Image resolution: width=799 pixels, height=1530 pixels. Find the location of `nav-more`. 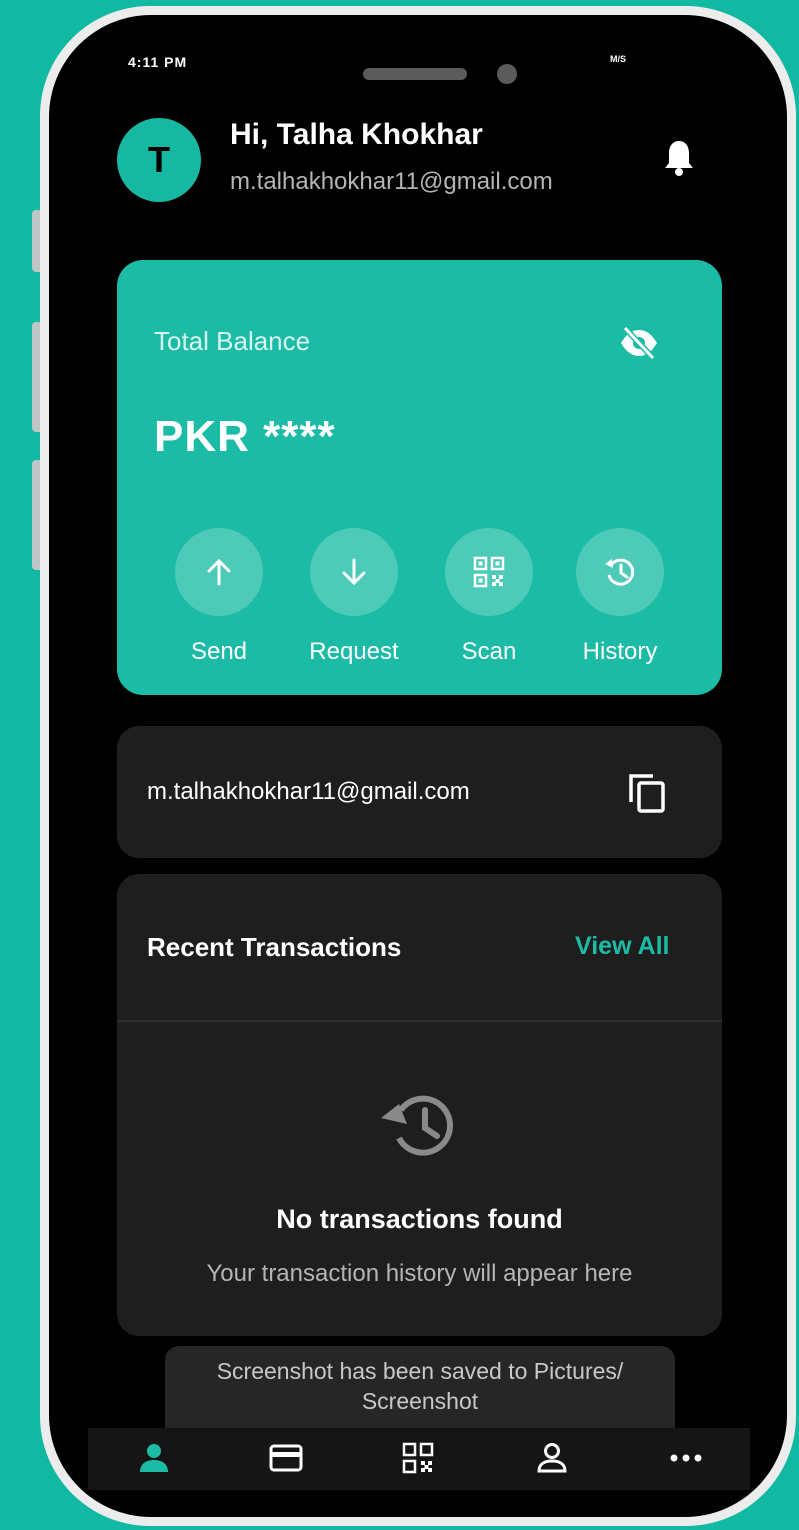

nav-more is located at coordinates (686, 1458).